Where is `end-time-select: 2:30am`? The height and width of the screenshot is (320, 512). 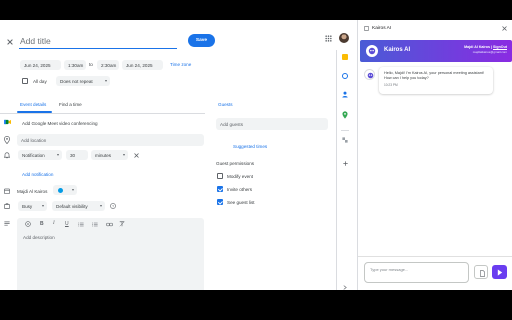
end-time-select: 2:30am is located at coordinates (108, 65).